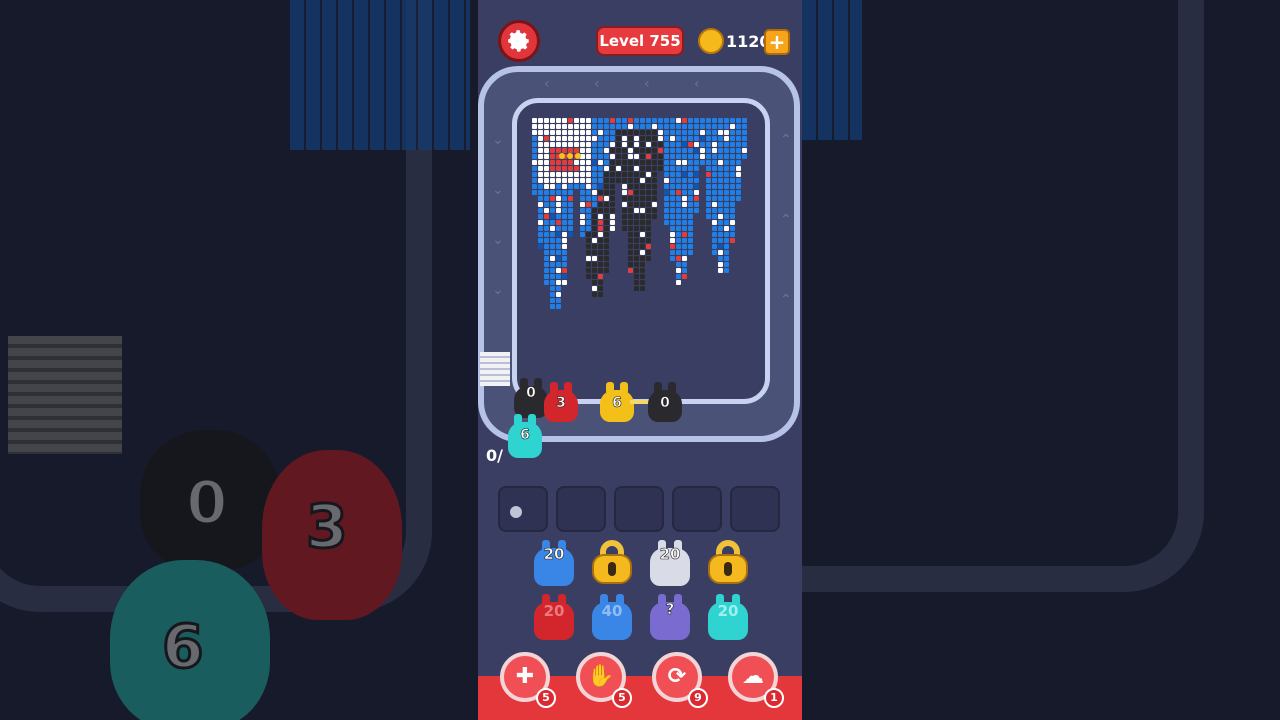 The image size is (1280, 720). I want to click on settings-button, so click(519, 41).